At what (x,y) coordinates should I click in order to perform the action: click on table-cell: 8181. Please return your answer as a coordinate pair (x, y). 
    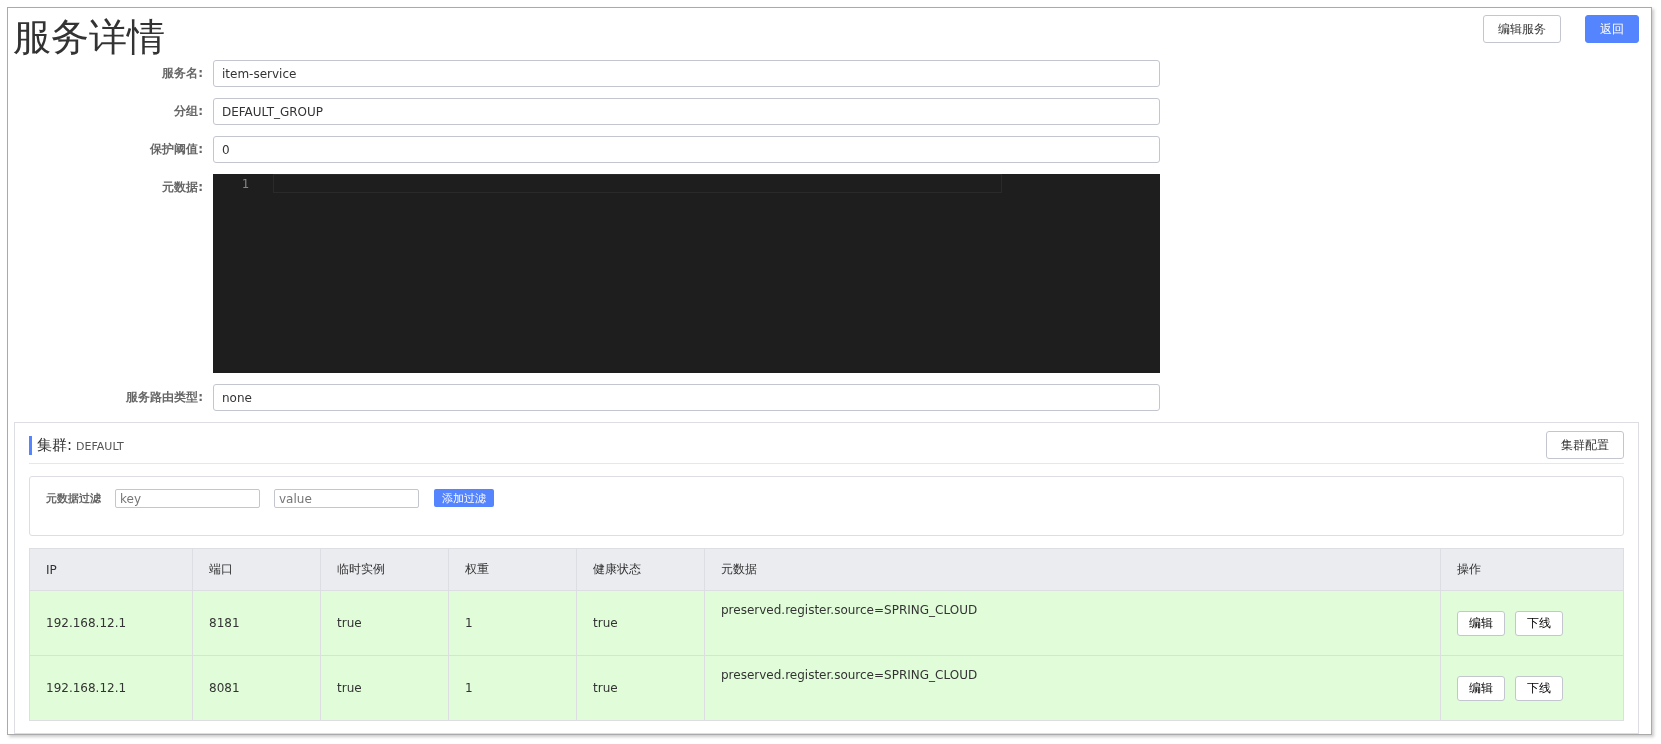
    Looking at the image, I should click on (256, 623).